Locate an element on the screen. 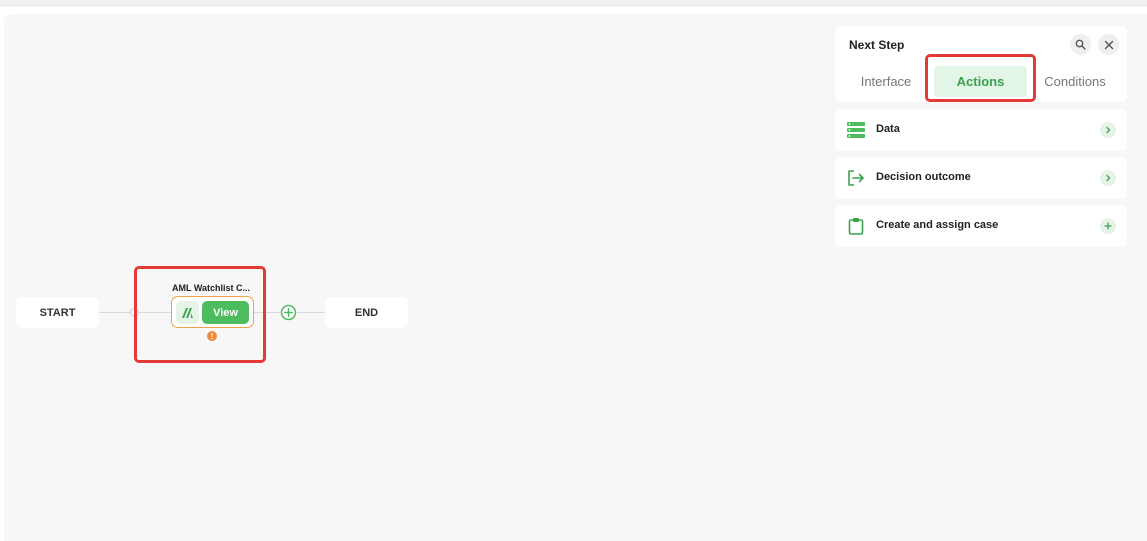  action-label: Create and assign case is located at coordinates (937, 225).